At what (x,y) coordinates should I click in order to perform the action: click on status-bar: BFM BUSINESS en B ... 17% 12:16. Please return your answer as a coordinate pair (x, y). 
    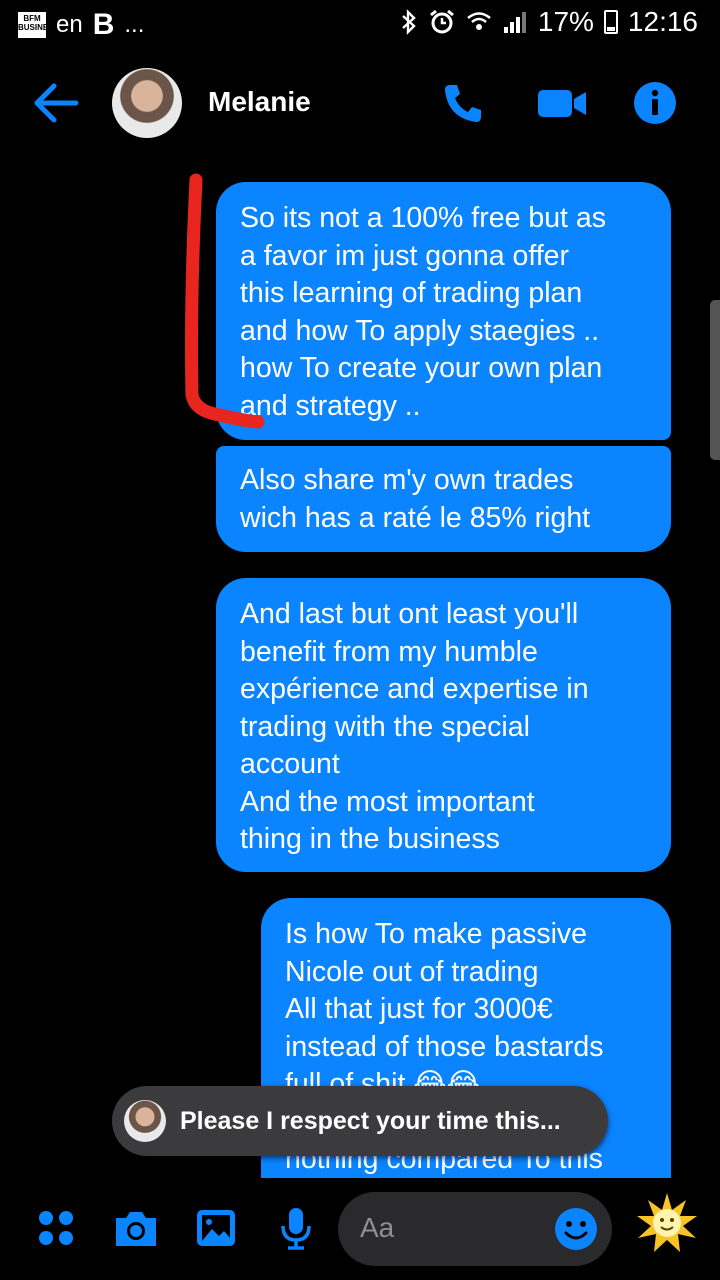
    Looking at the image, I should click on (360, 25).